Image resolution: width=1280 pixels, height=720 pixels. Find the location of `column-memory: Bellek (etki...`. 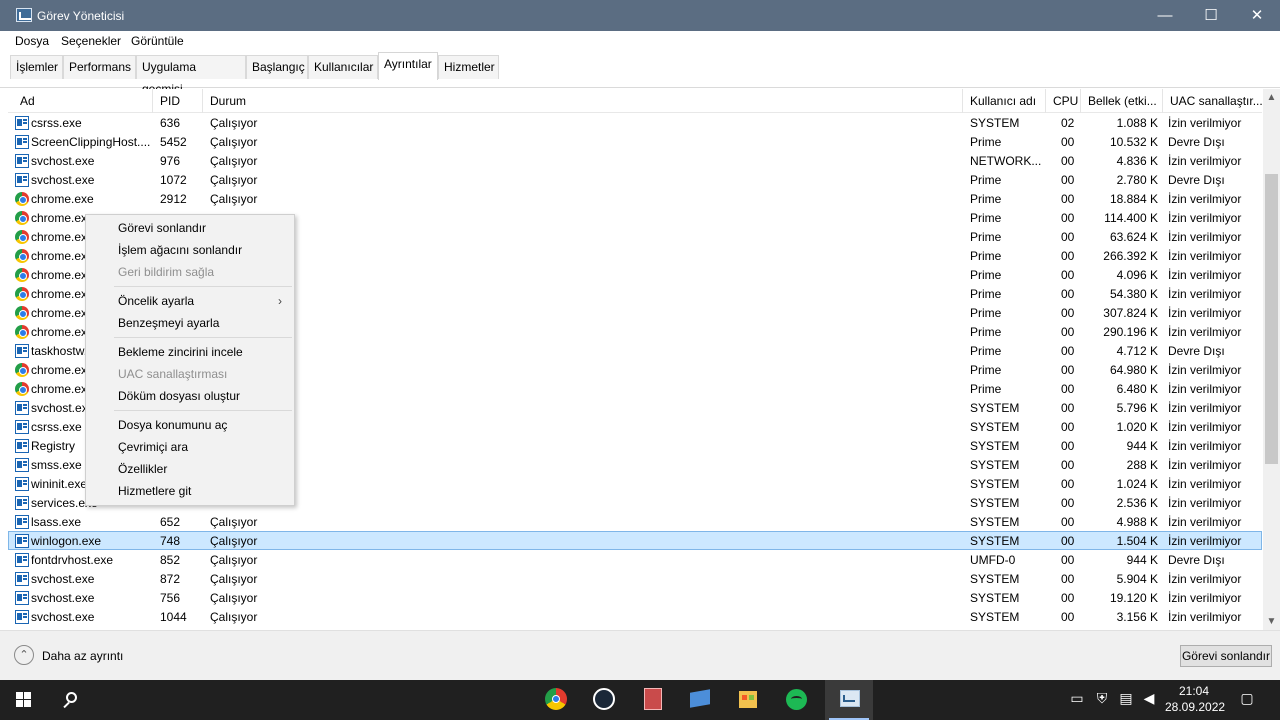

column-memory: Bellek (etki... is located at coordinates (1122, 101).